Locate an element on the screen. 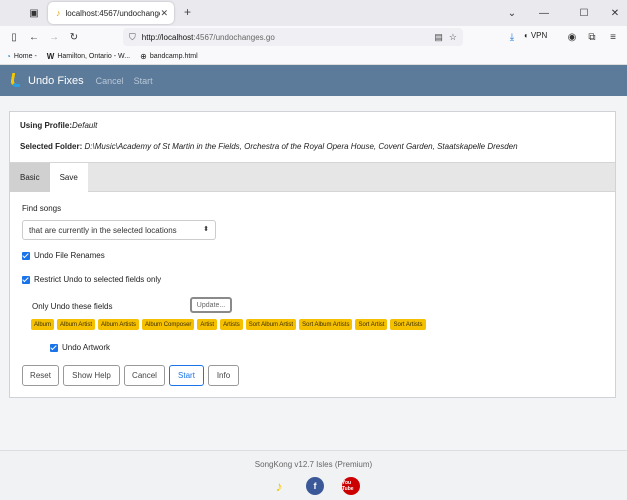 This screenshot has height=500, width=627. info-button: Info is located at coordinates (223, 375).